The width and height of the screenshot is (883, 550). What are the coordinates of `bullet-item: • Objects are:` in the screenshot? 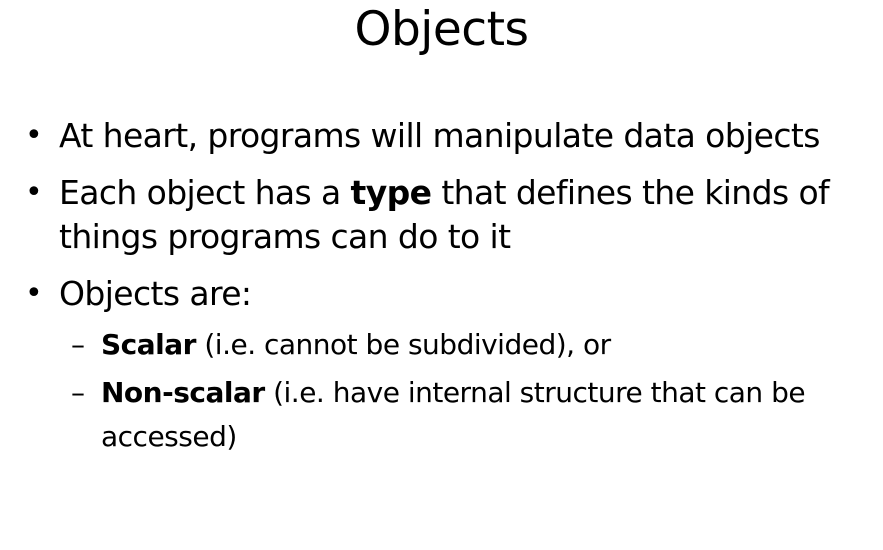 It's located at (449, 294).